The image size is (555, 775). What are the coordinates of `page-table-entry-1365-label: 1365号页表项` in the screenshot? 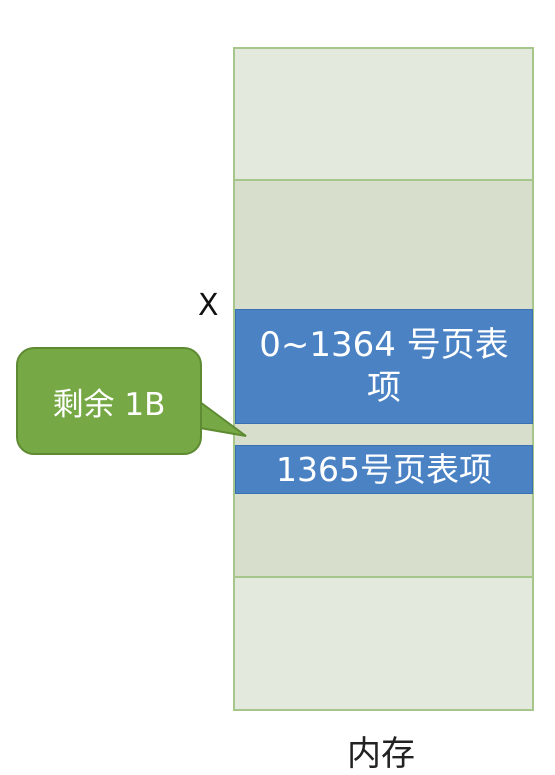 It's located at (384, 469).